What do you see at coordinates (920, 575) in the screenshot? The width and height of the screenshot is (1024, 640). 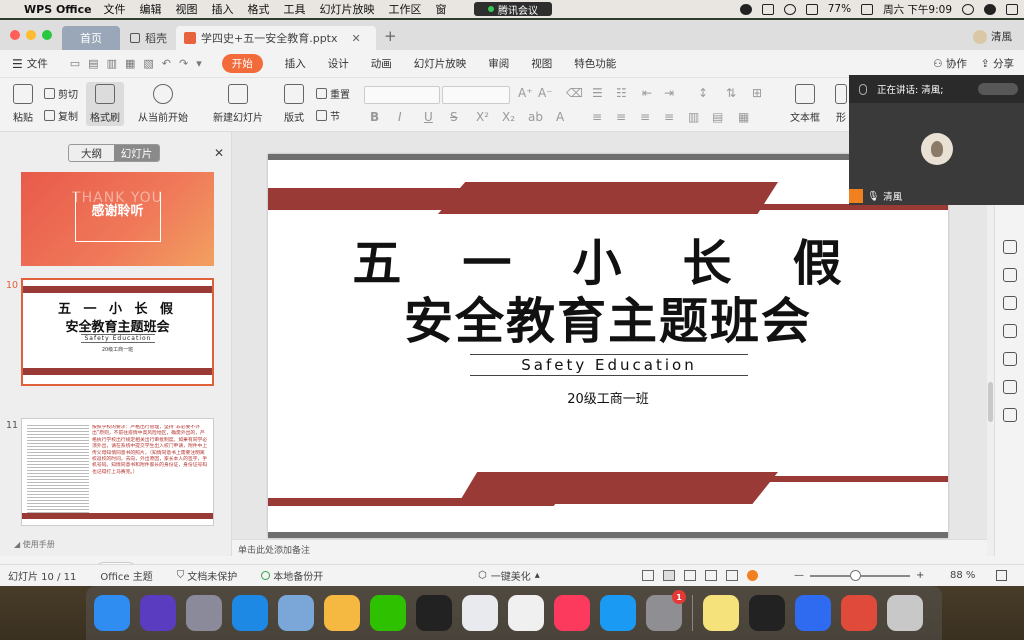 I see `zoom-in-icon: +` at bounding box center [920, 575].